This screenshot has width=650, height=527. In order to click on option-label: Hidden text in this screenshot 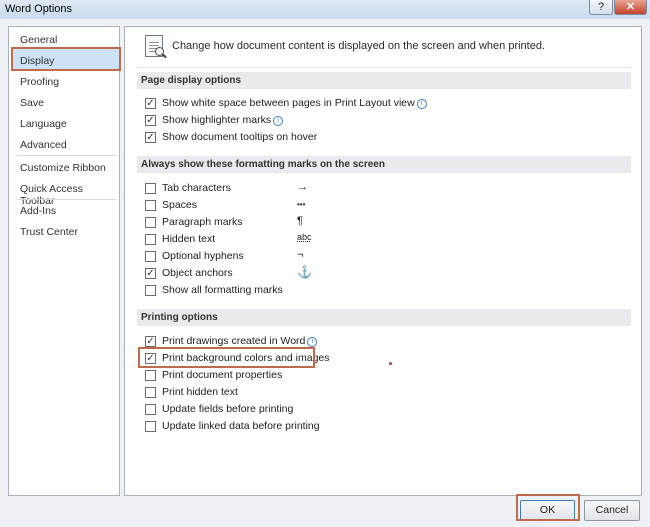, I will do `click(189, 239)`.